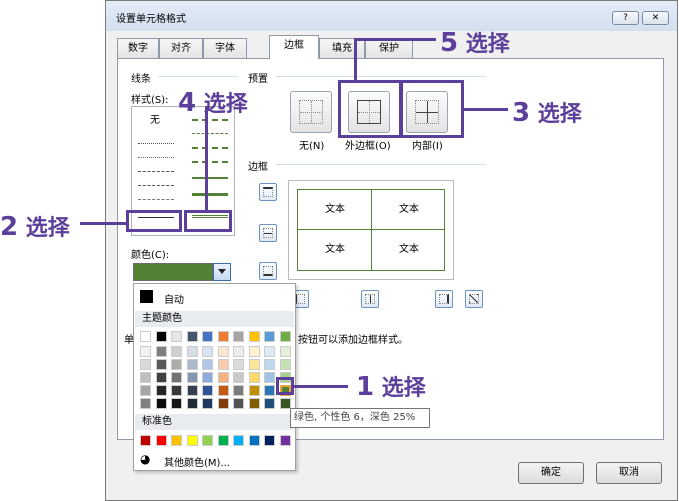 The height and width of the screenshot is (501, 679). I want to click on style-fine-dotted, so click(156, 157).